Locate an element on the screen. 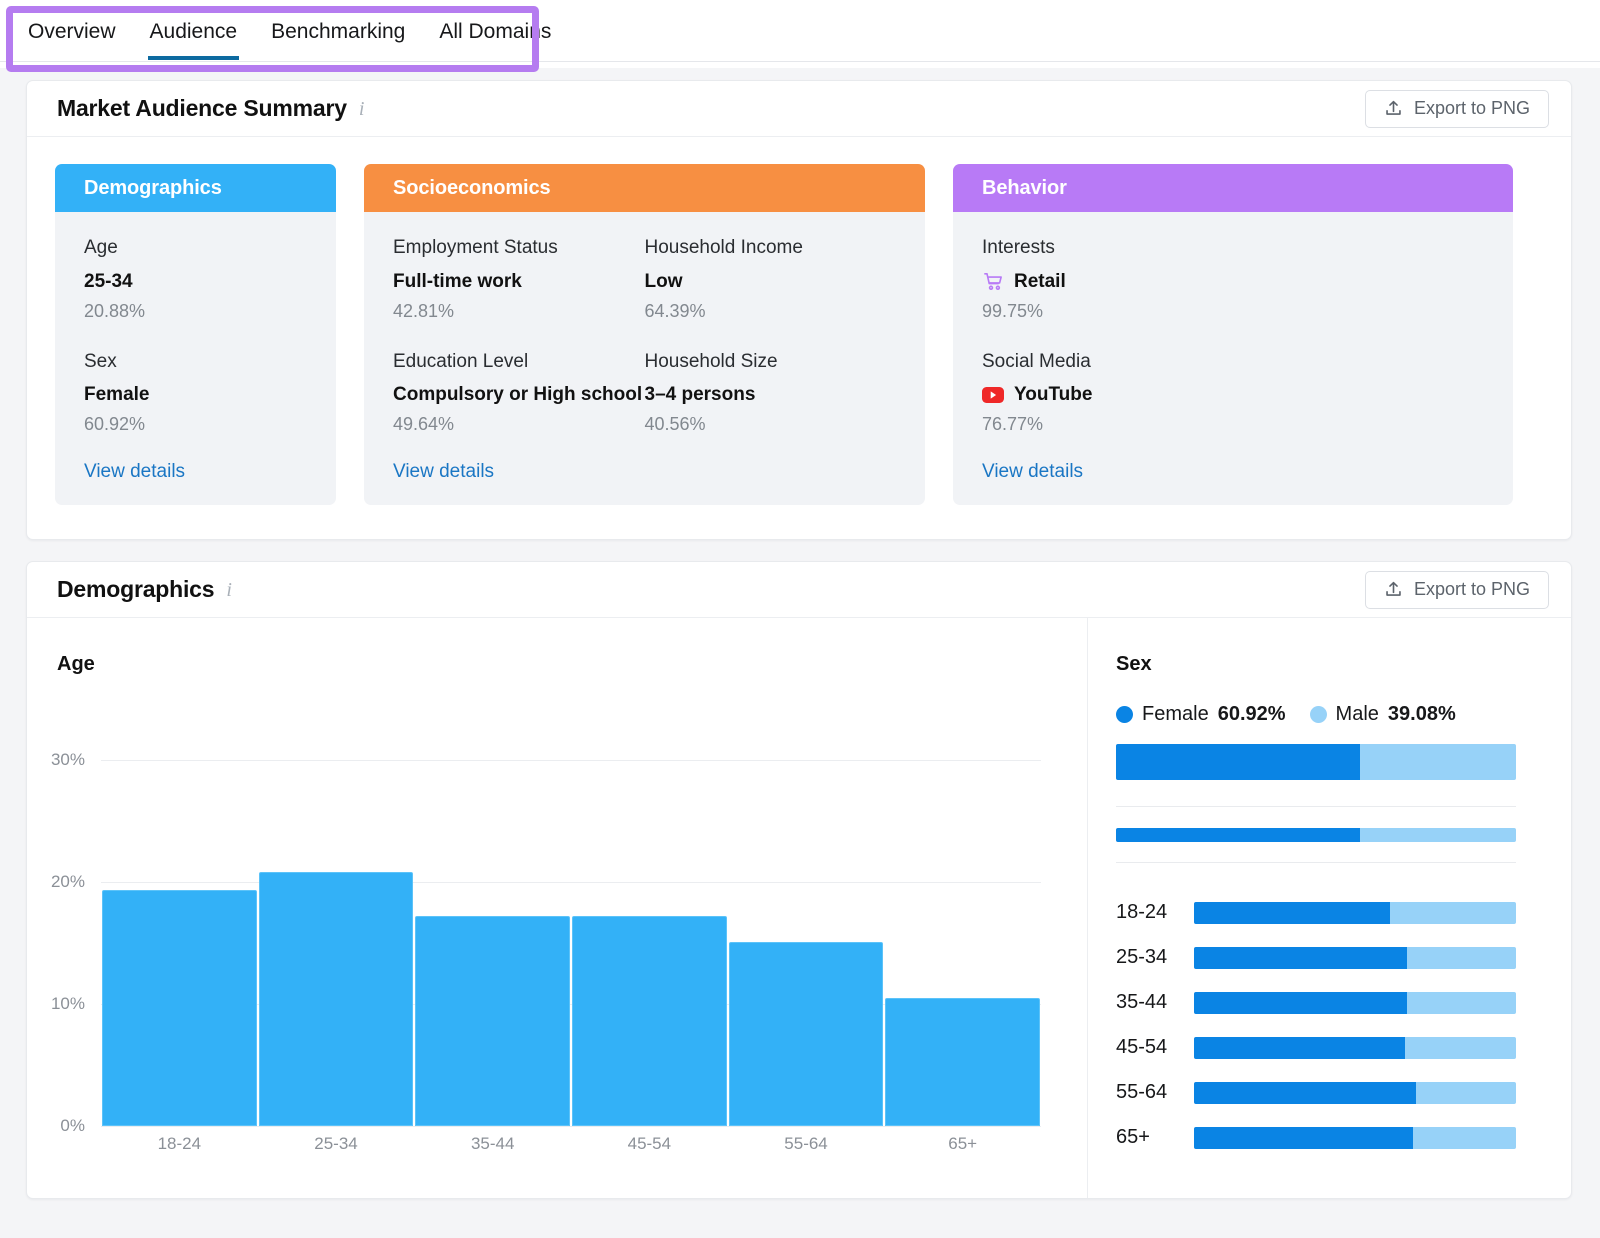  summary-card-header: Market Audience Summary i Export to PNG is located at coordinates (799, 109).